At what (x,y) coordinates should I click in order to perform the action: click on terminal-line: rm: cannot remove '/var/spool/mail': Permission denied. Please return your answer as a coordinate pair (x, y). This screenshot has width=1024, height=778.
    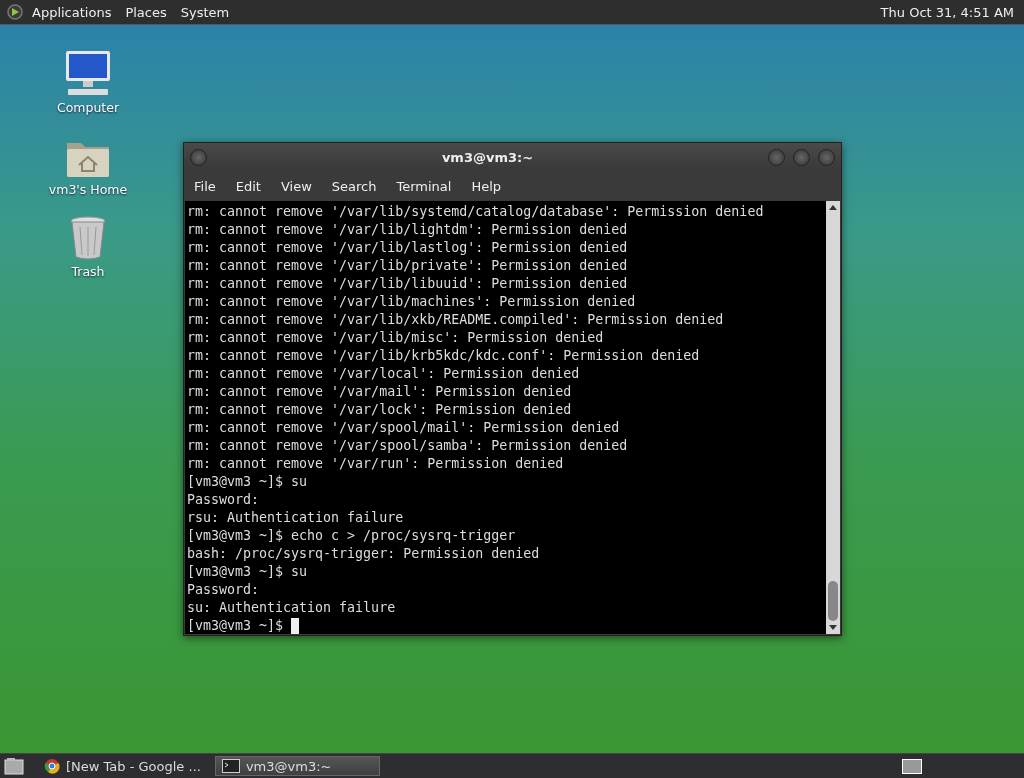
    Looking at the image, I should click on (404, 428).